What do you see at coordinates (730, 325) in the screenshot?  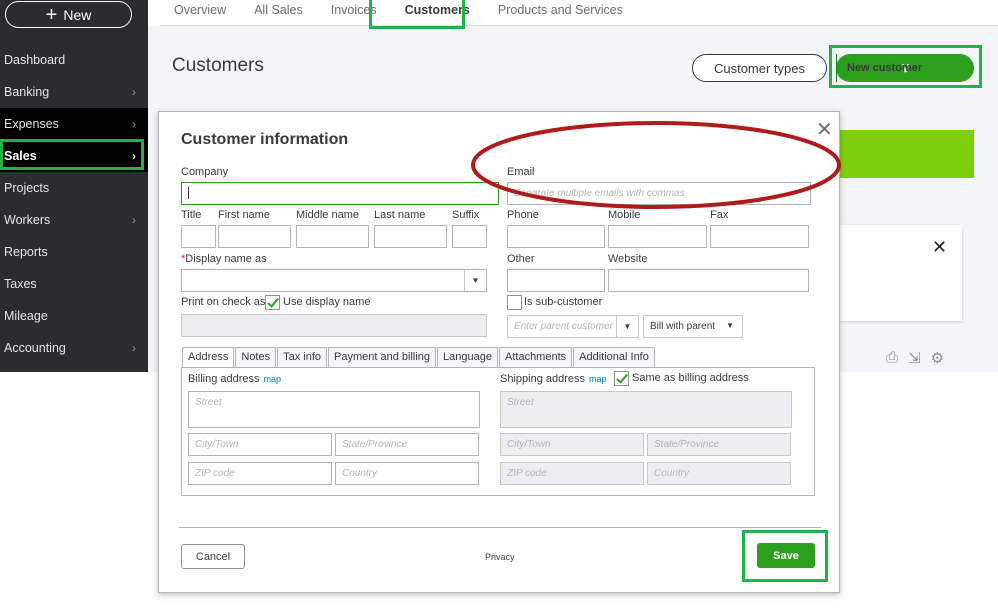 I see `dropdown-arrow-icon: ▼` at bounding box center [730, 325].